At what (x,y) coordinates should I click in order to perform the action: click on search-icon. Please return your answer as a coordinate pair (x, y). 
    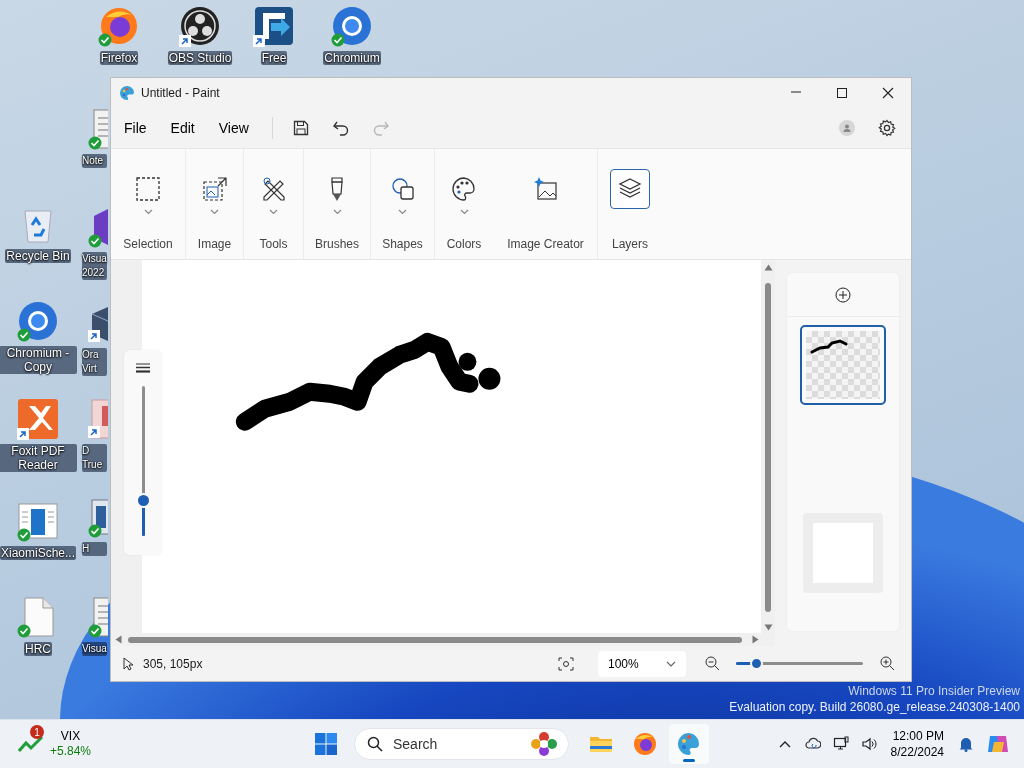
    Looking at the image, I should click on (375, 744).